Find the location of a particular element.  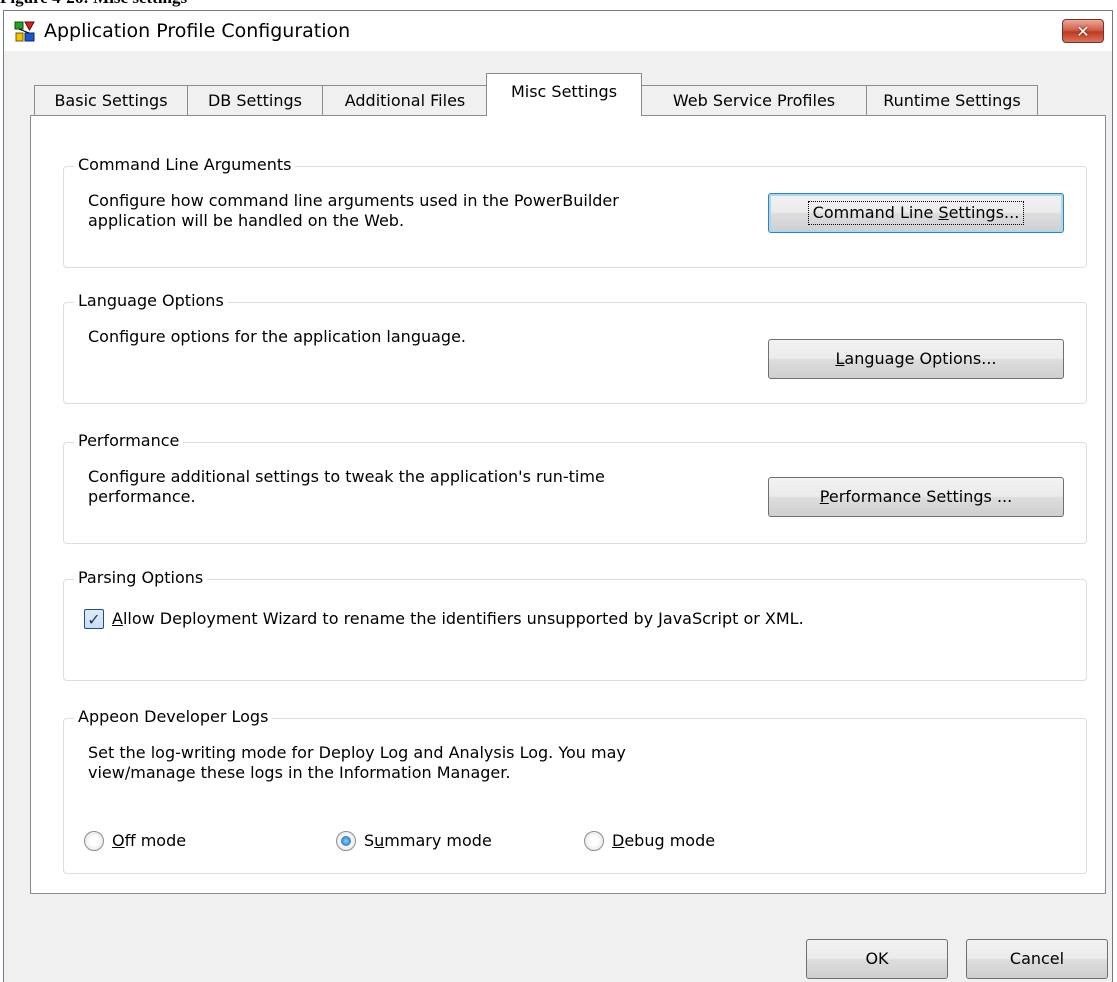

ok-button: OK is located at coordinates (877, 959).